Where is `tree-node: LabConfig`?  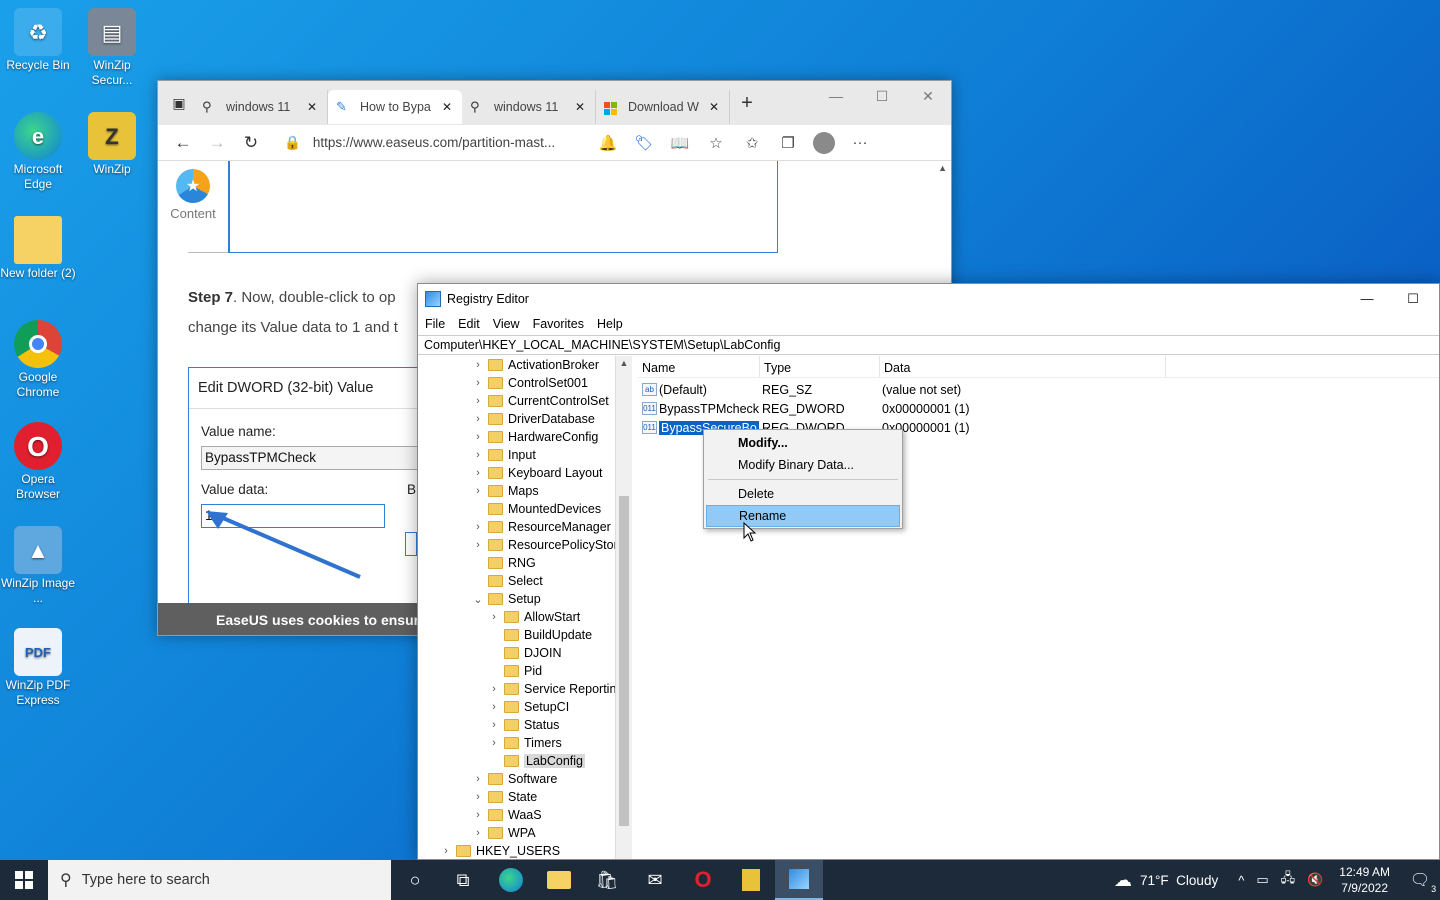
tree-node: LabConfig is located at coordinates (536, 761).